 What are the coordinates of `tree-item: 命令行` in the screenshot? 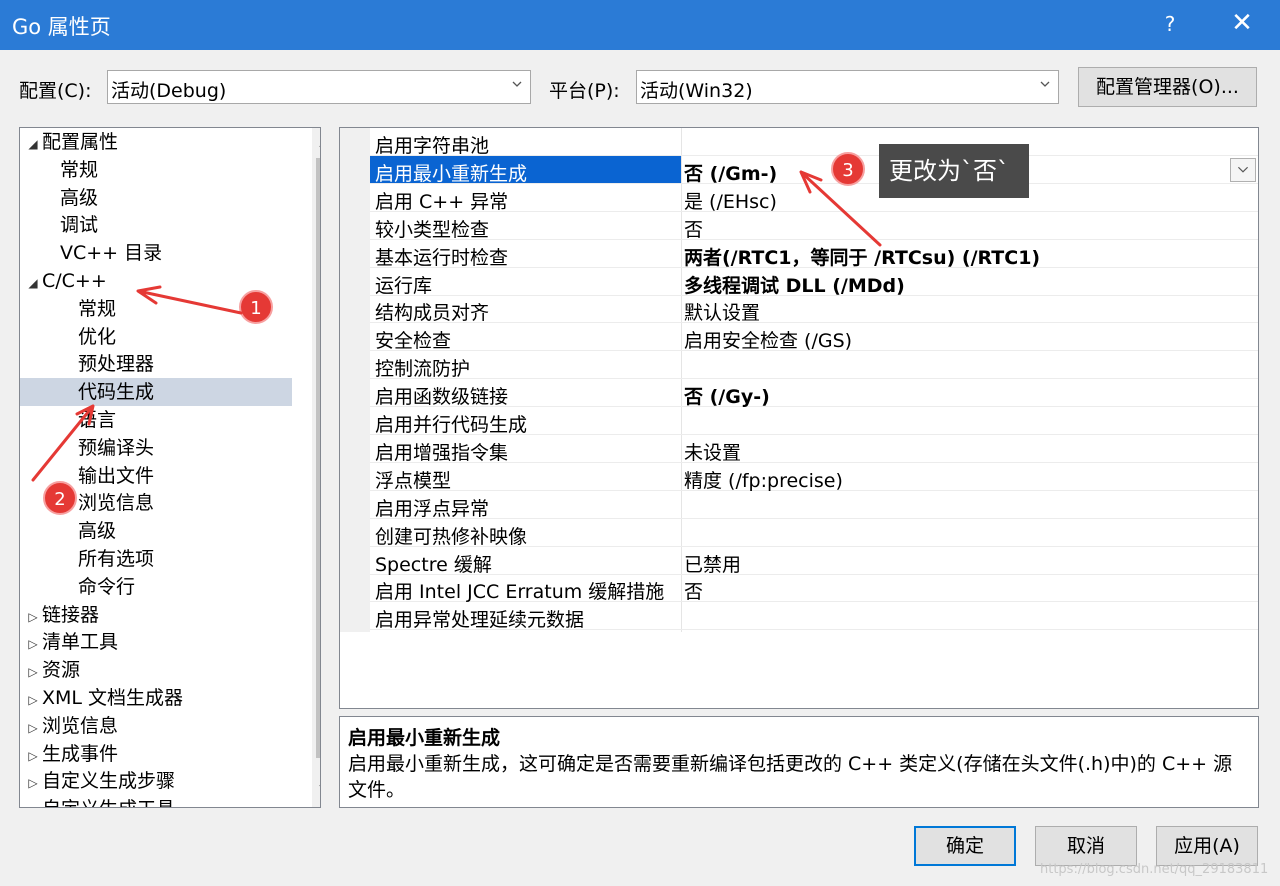 It's located at (156, 587).